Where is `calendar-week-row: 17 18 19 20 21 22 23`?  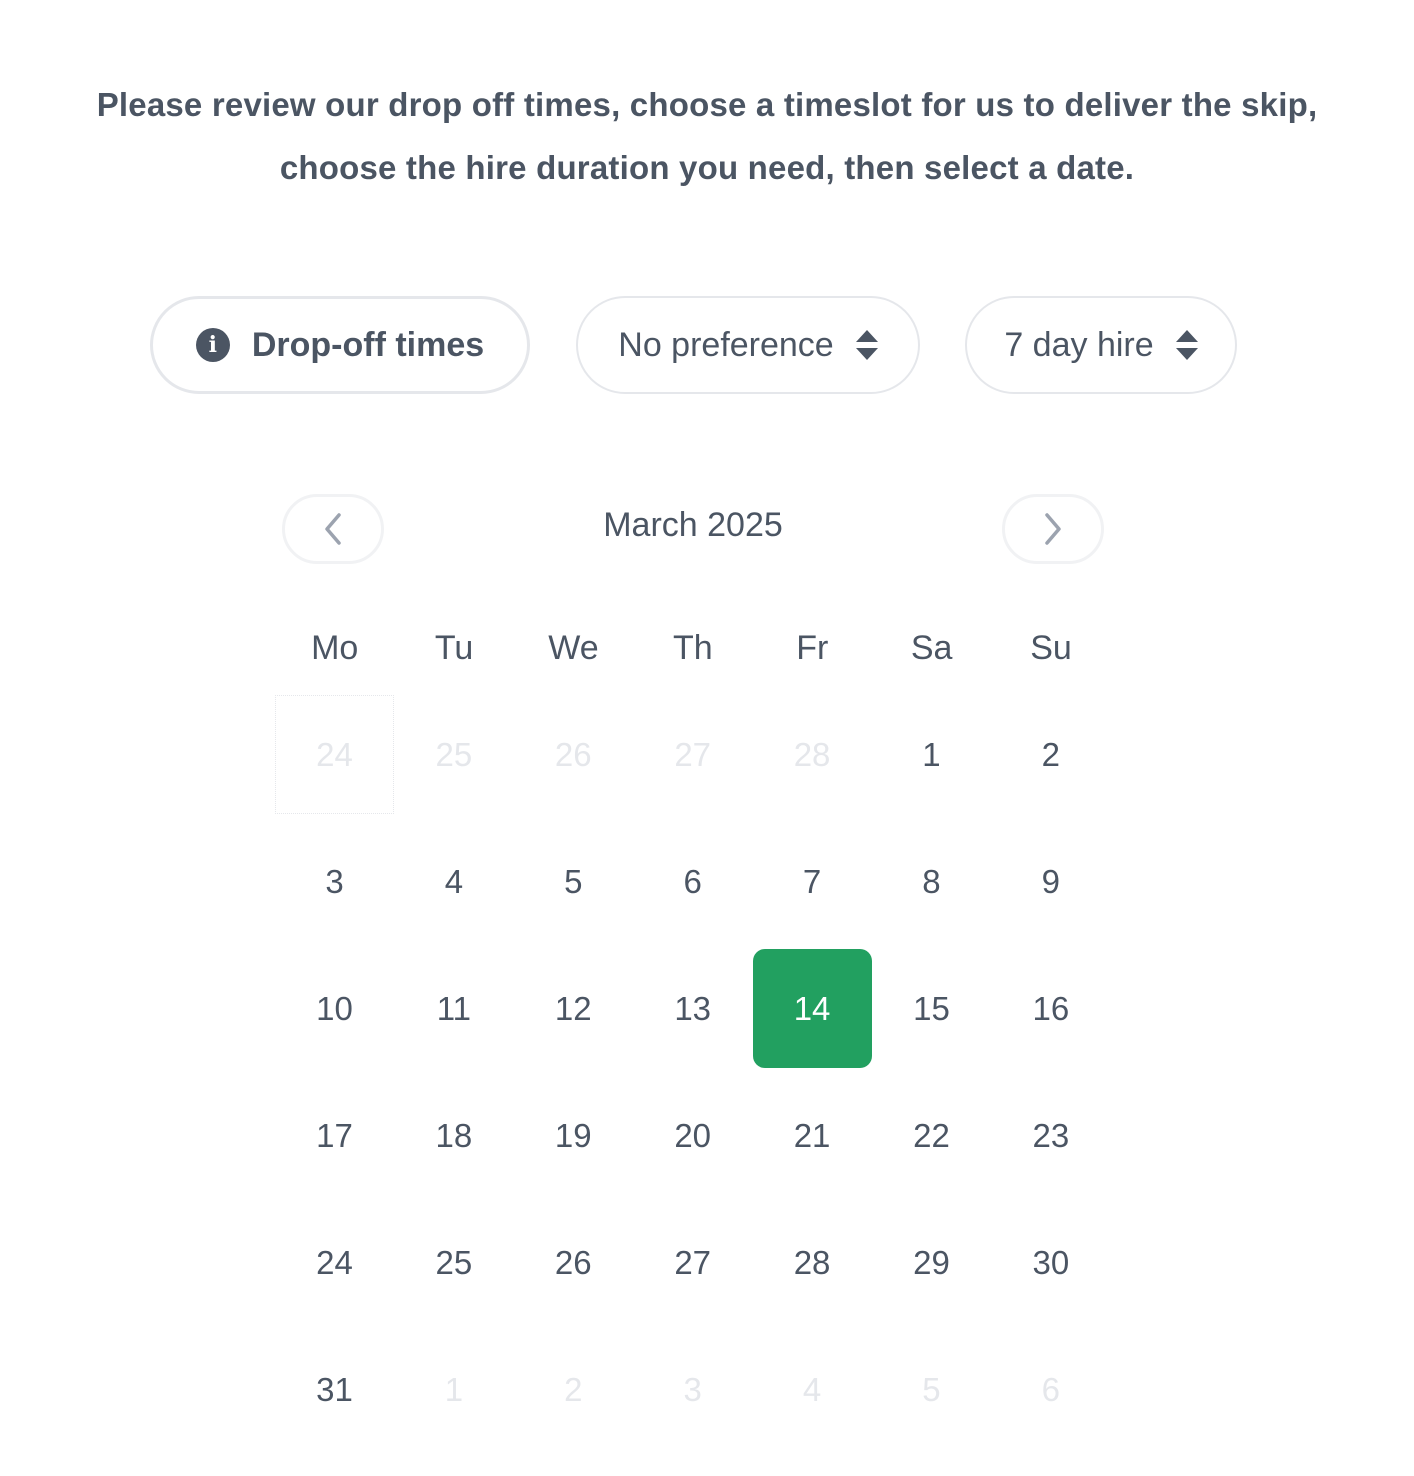 calendar-week-row: 17 18 19 20 21 22 23 is located at coordinates (694, 1139).